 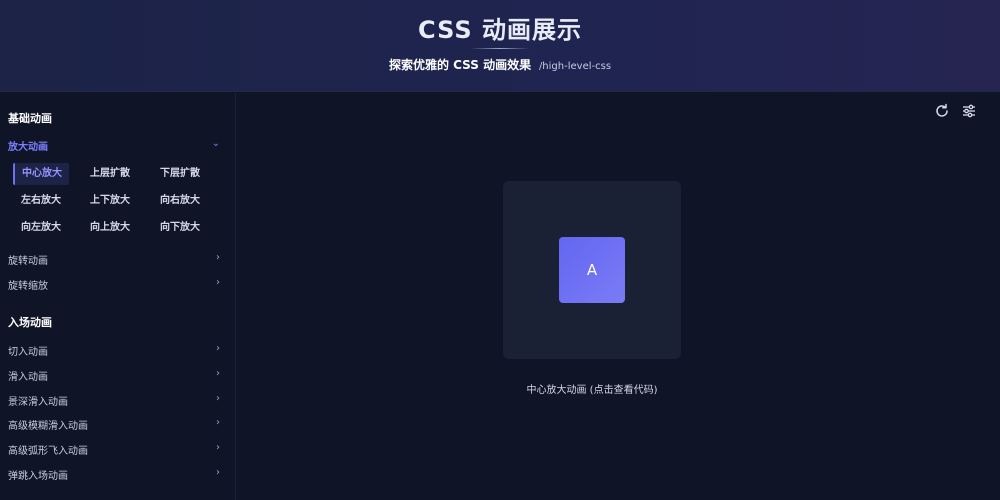 I want to click on menu-item-blur-slide-in: 高级模糊滑入动画 ›, so click(x=116, y=424).